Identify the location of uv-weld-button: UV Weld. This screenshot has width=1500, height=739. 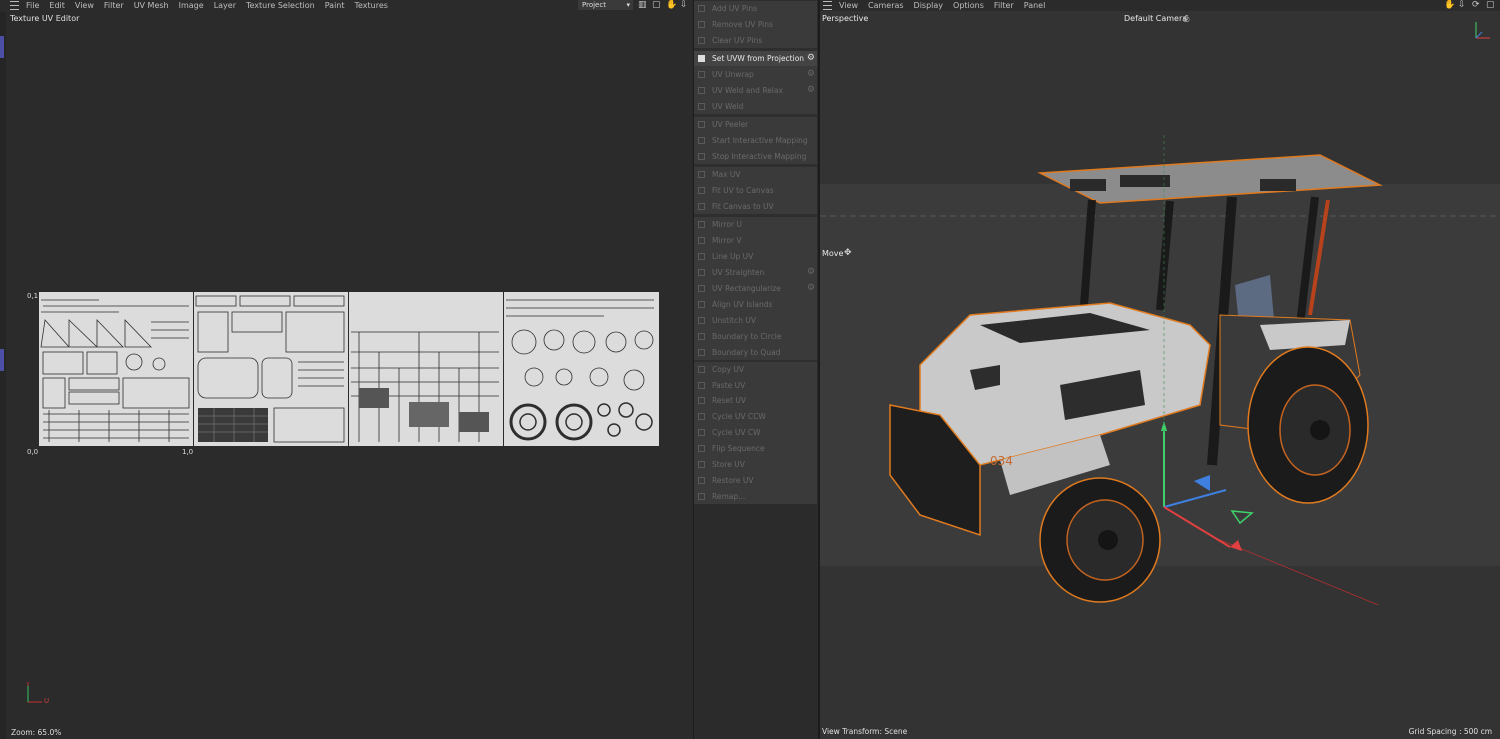
(755, 106).